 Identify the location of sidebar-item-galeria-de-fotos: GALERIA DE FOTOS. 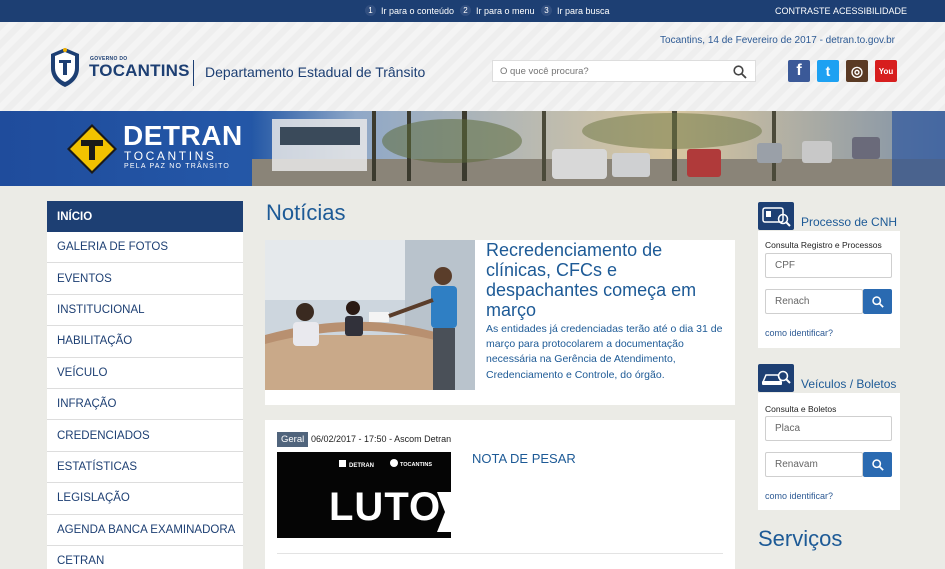
(145, 248).